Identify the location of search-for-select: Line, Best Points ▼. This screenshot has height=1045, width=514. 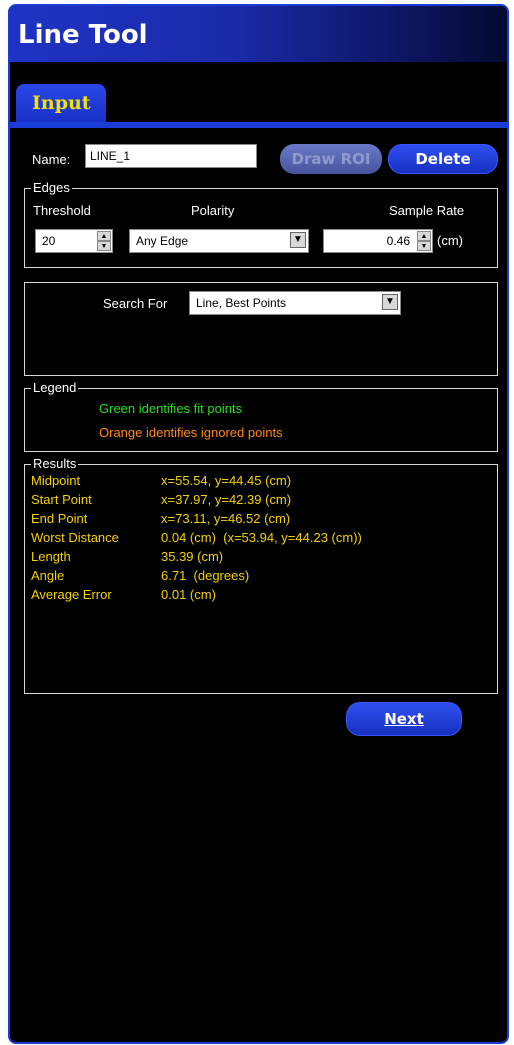
(295, 303).